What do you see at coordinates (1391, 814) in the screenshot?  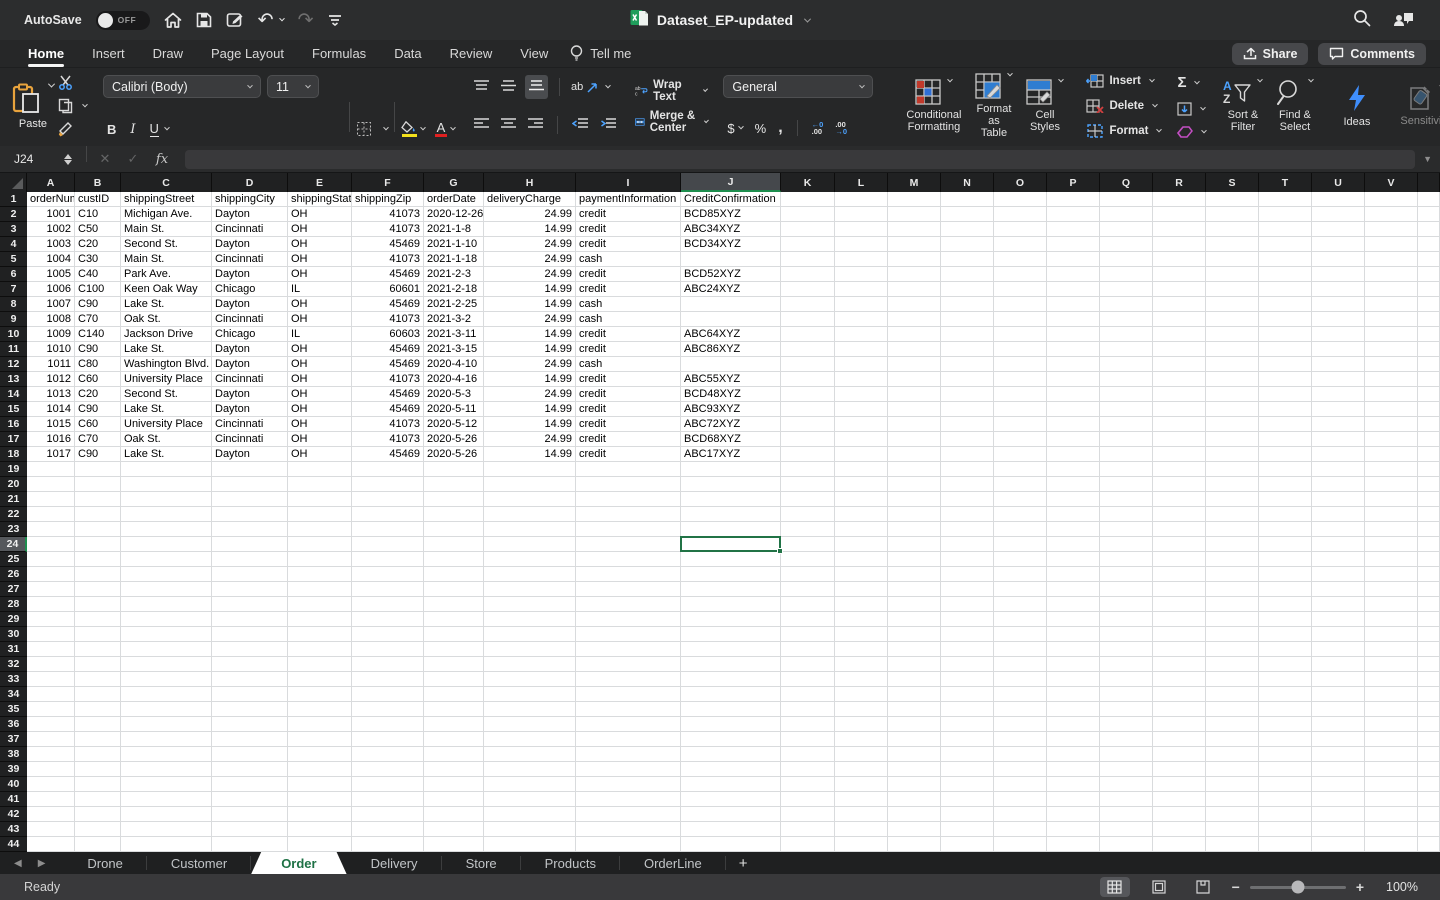 I see `cell-V42` at bounding box center [1391, 814].